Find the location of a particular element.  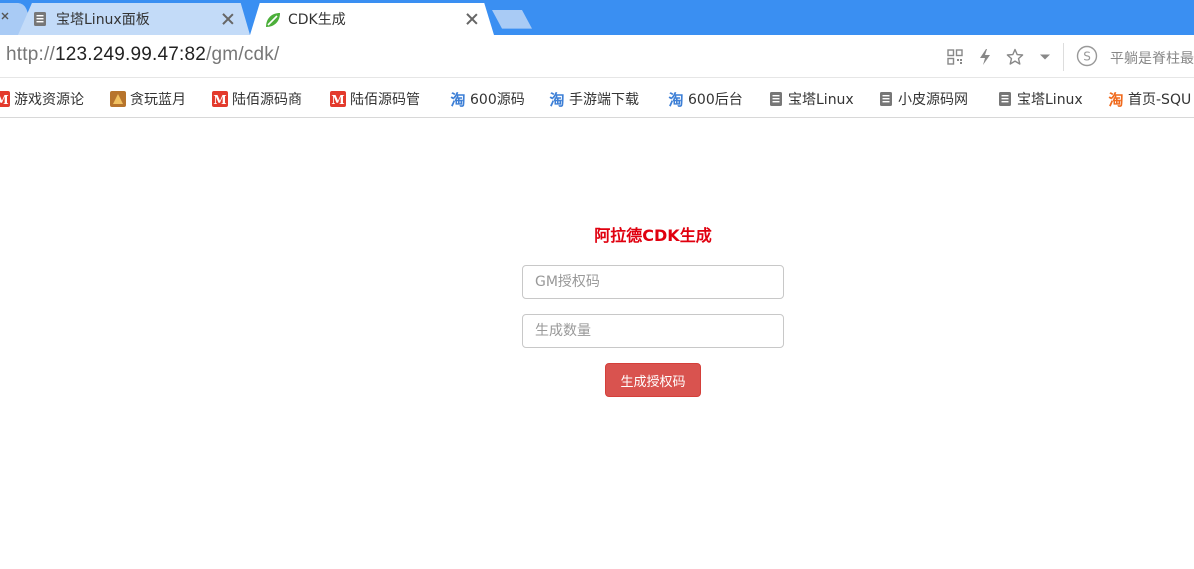

bookmark-item: M 游戏资源论 is located at coordinates (42, 99).